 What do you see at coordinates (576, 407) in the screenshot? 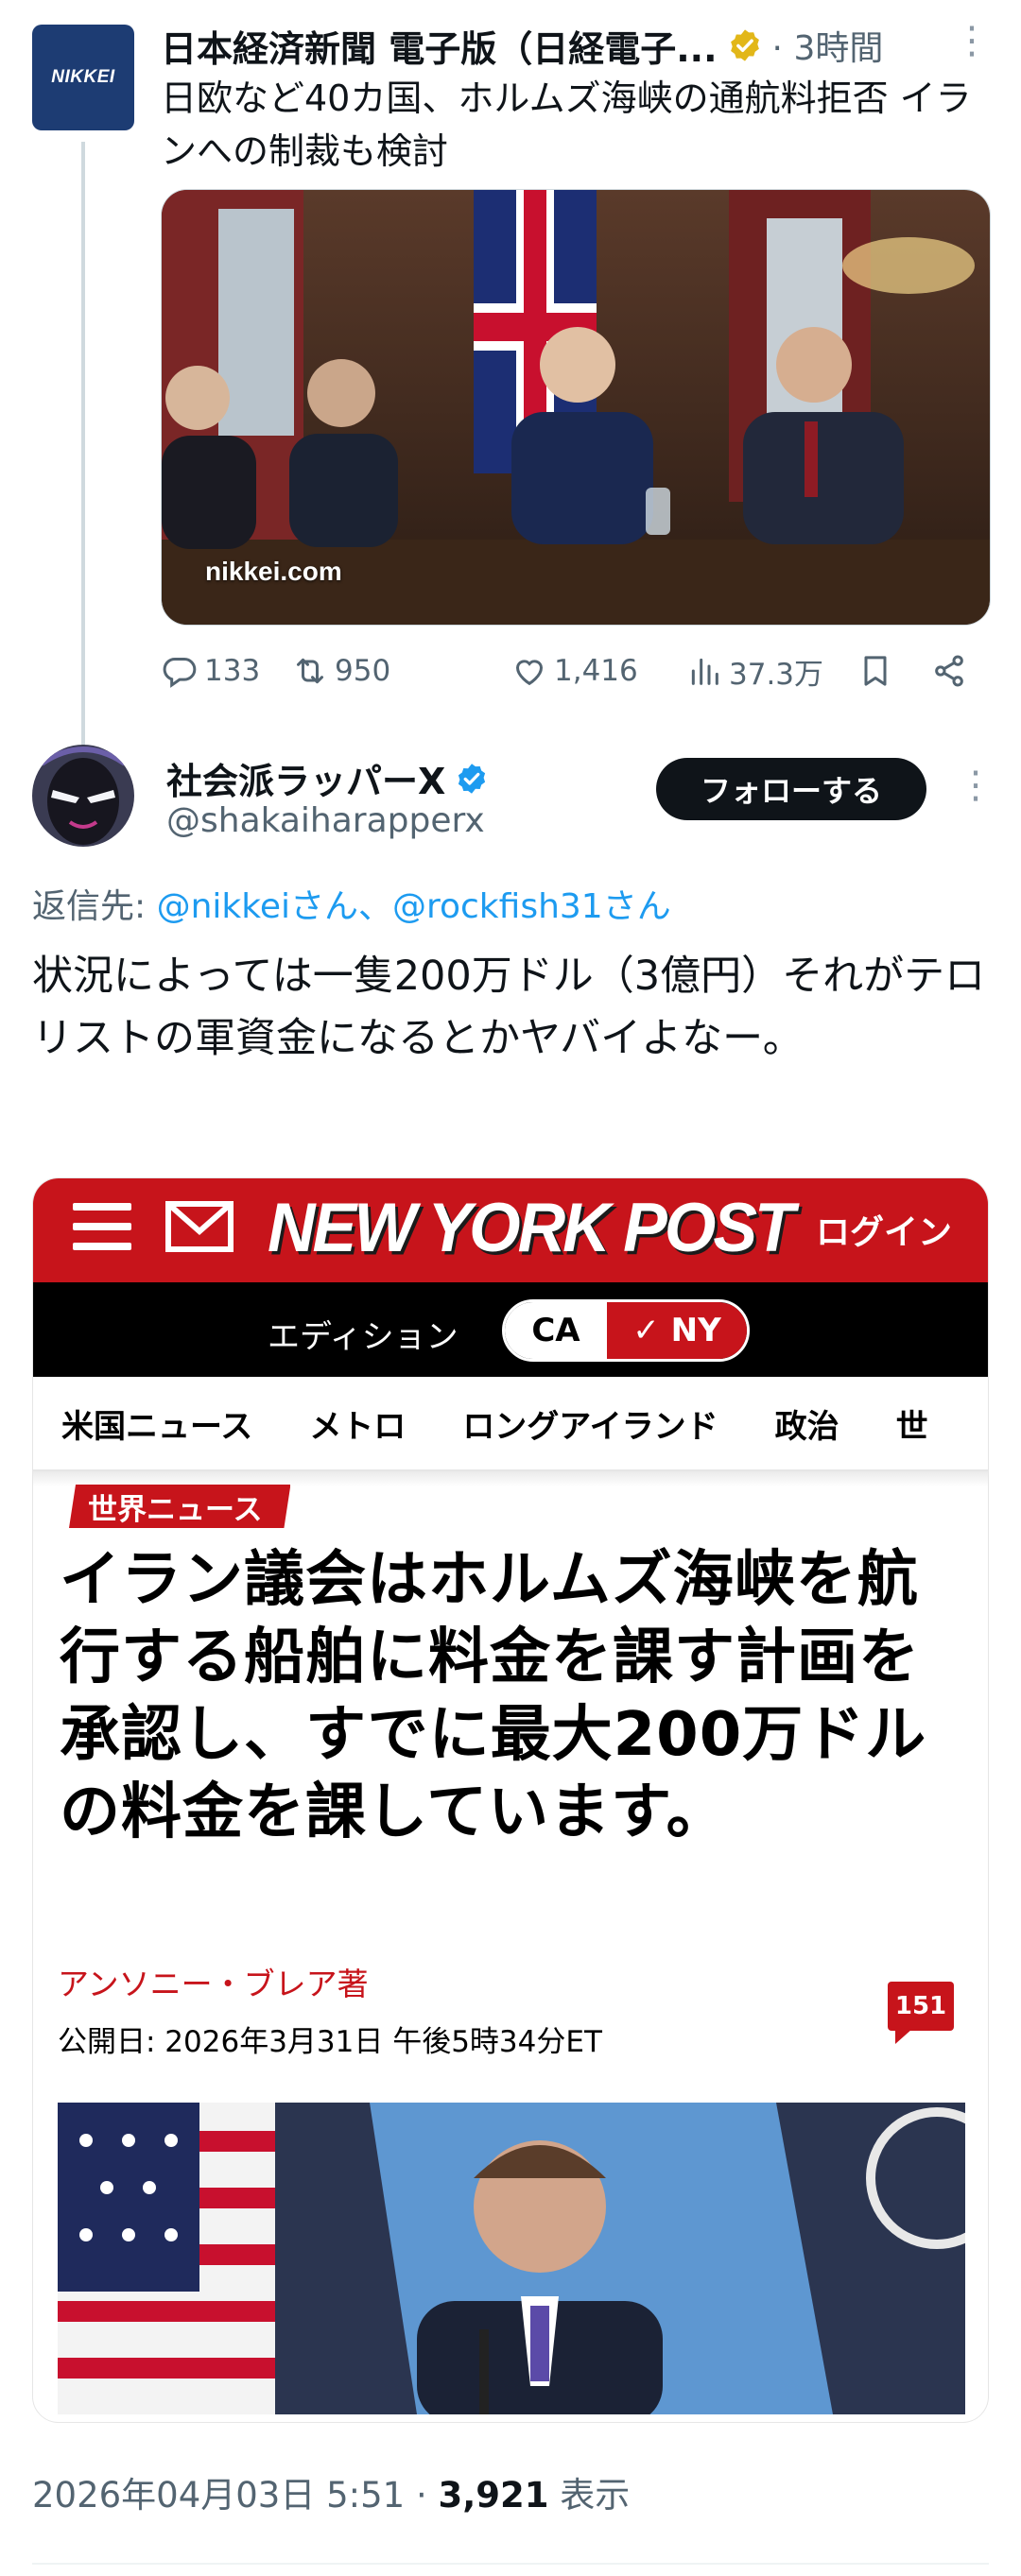
I see `parent-tweet-image: nikkei.com` at bounding box center [576, 407].